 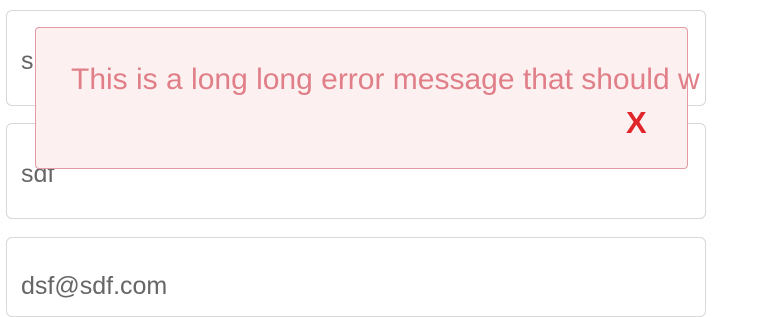 I want to click on text-input-1-value: s, so click(x=27, y=61).